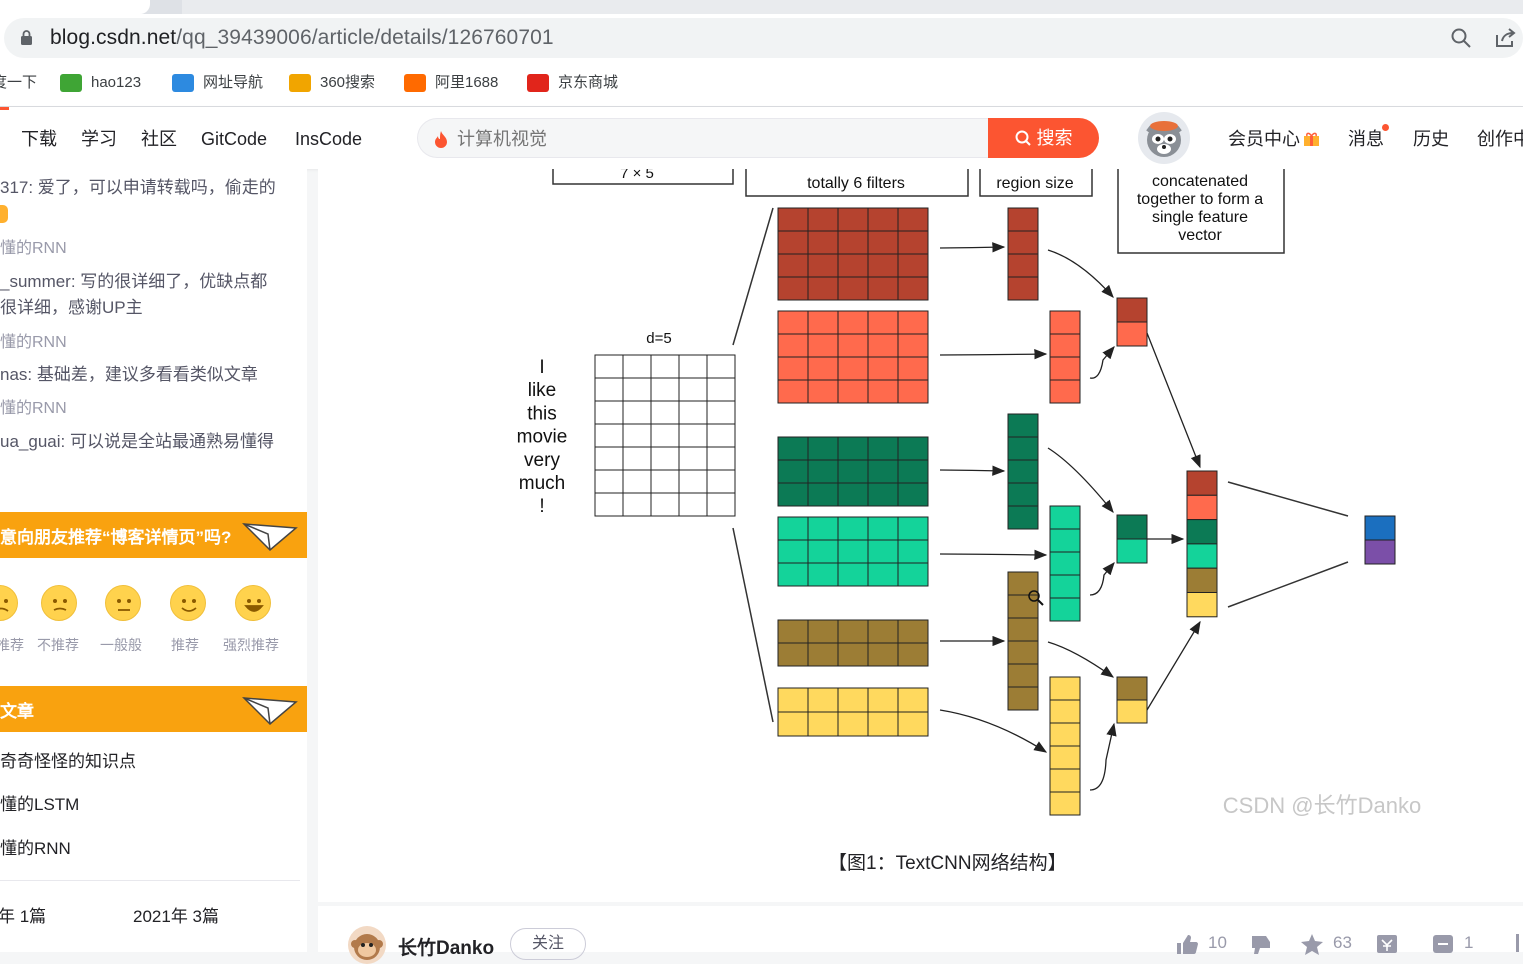 The height and width of the screenshot is (964, 1523). I want to click on toolbar-right-item: 消息, so click(1366, 139).